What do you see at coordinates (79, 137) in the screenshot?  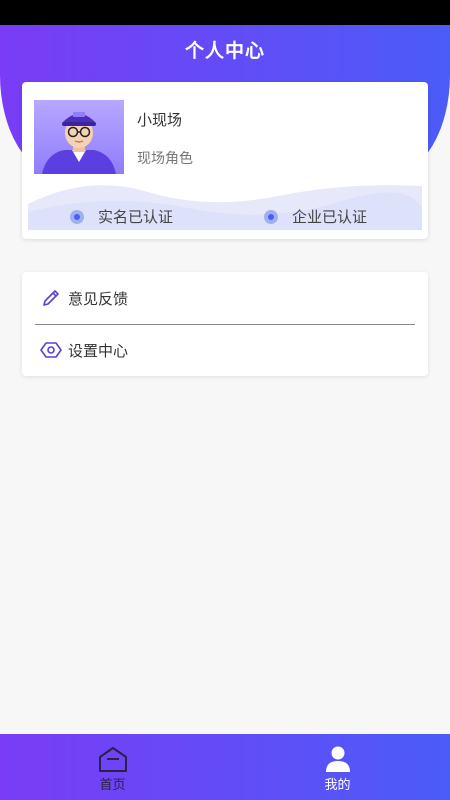 I see `avatar` at bounding box center [79, 137].